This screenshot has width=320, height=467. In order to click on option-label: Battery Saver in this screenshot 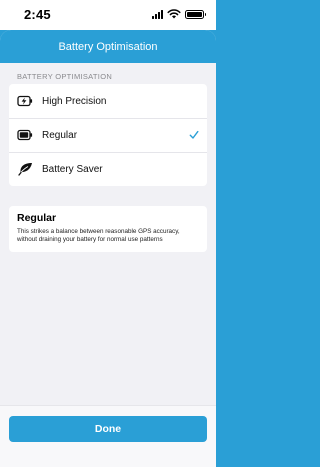, I will do `click(72, 169)`.